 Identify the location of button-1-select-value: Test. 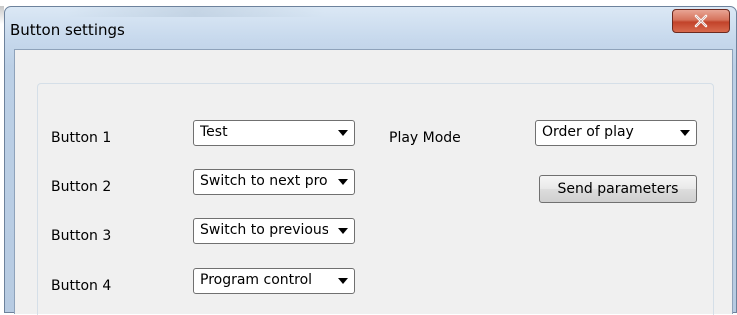
(214, 132).